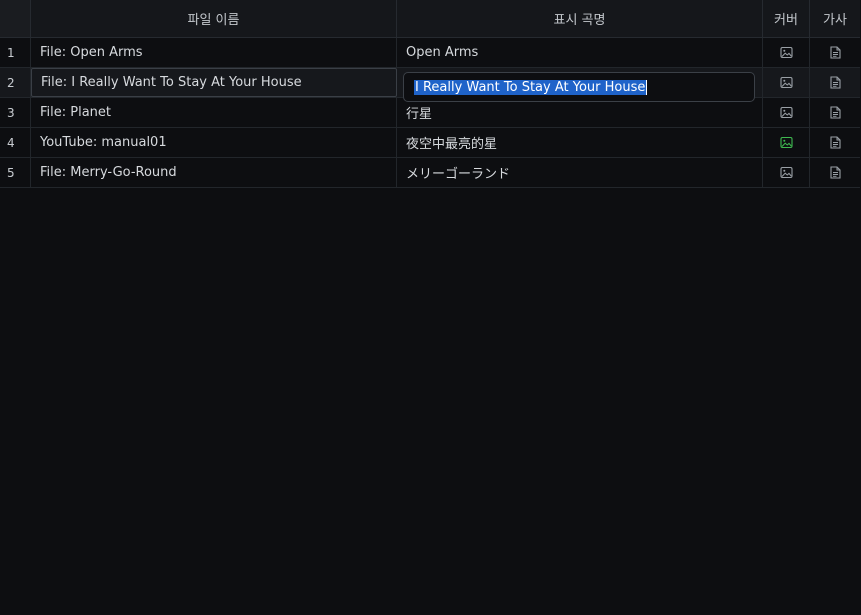 This screenshot has width=861, height=615. I want to click on header-display-title: 표시 곡명, so click(580, 18).